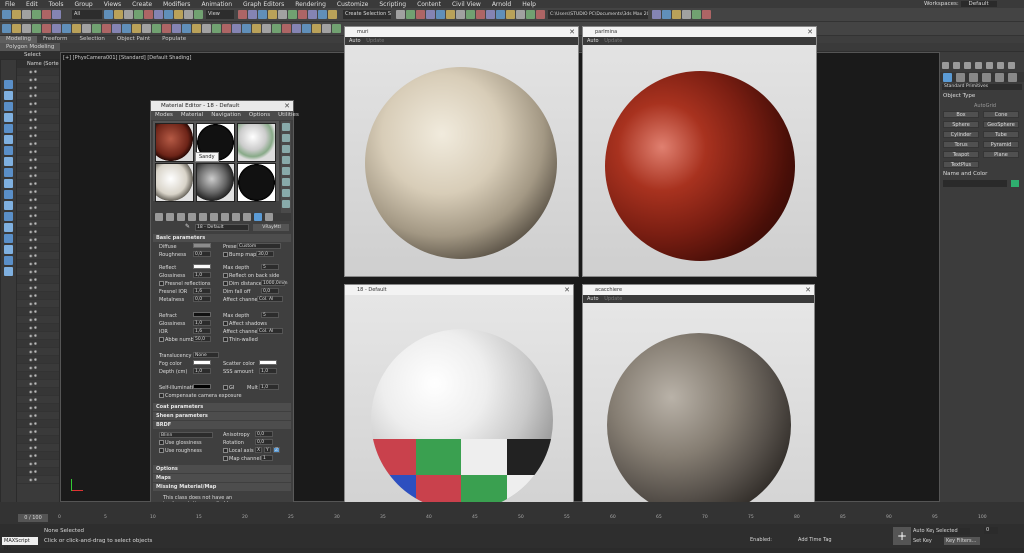 The image size is (1024, 553). What do you see at coordinates (202, 266) in the screenshot?
I see `reflect-swatch` at bounding box center [202, 266].